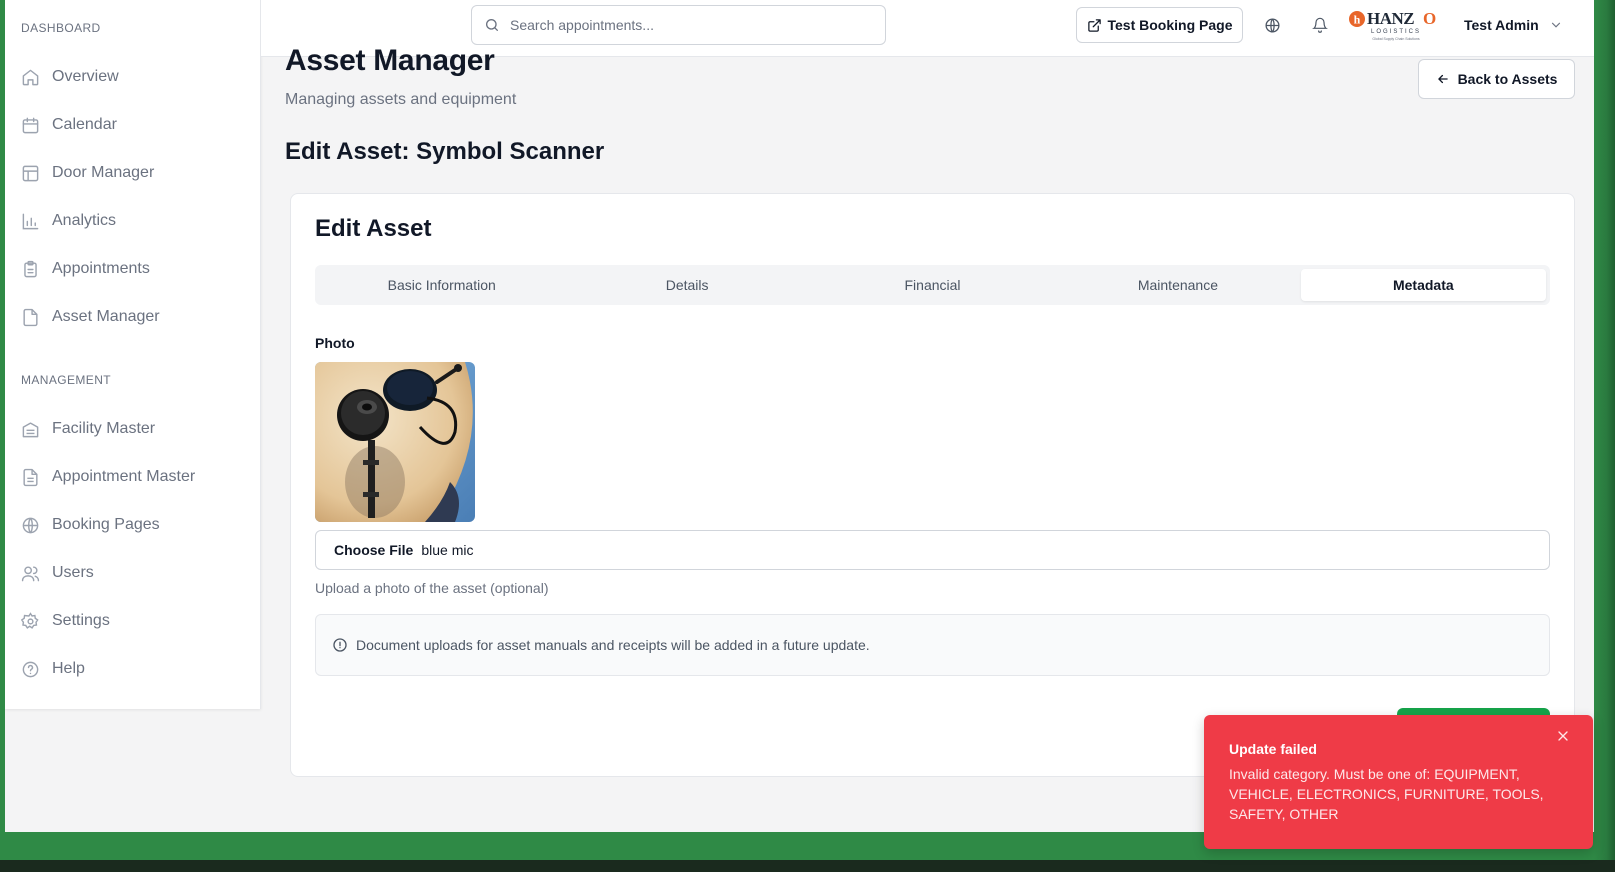 The height and width of the screenshot is (872, 1615). Describe the element at coordinates (1396, 39) in the screenshot. I see `svg-text: Global Supply Chain Solutions` at that location.